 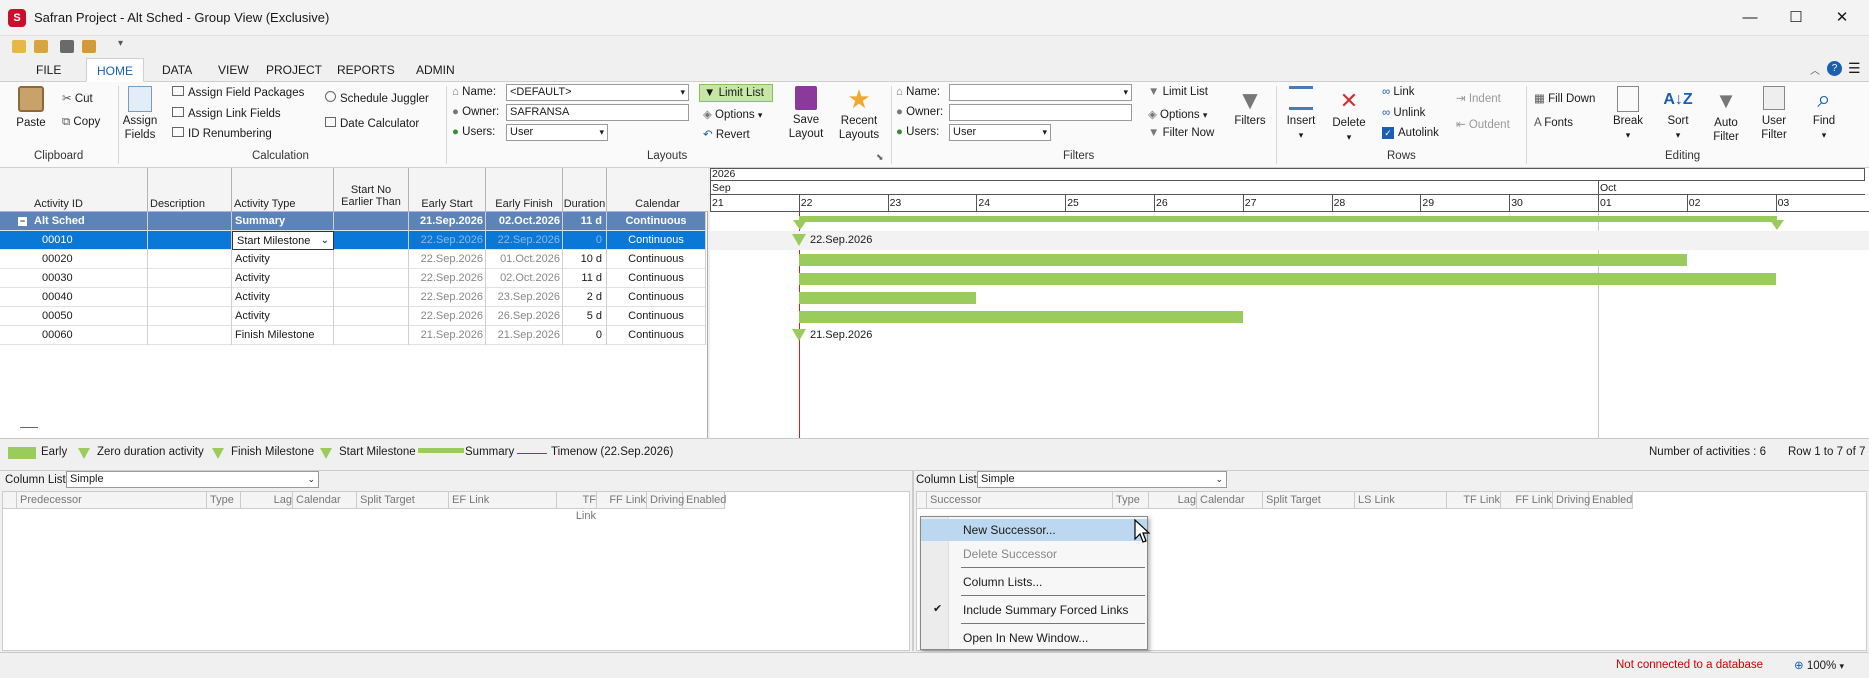 What do you see at coordinates (736, 93) in the screenshot?
I see `layouts-limit-list-button: ▼ Limit List` at bounding box center [736, 93].